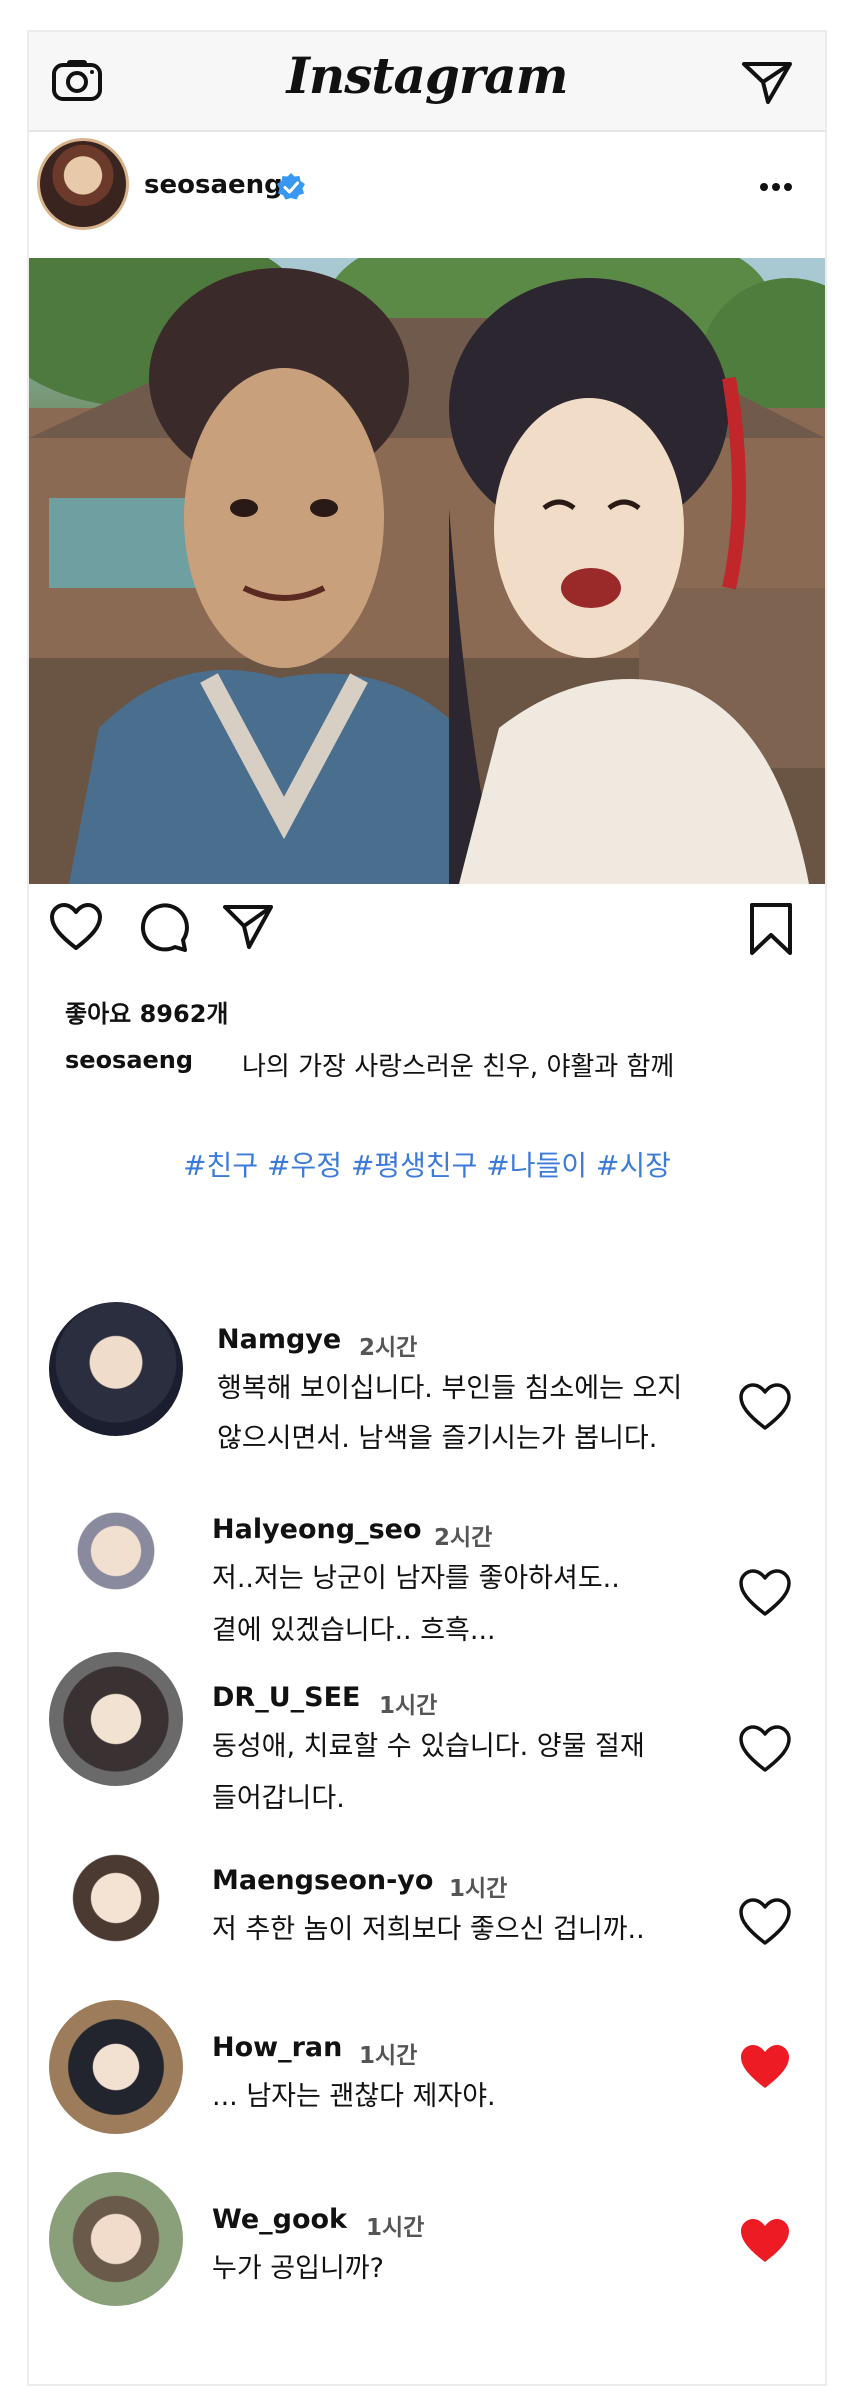 This screenshot has width=850, height=2406. What do you see at coordinates (248, 927) in the screenshot?
I see `share-send-icon` at bounding box center [248, 927].